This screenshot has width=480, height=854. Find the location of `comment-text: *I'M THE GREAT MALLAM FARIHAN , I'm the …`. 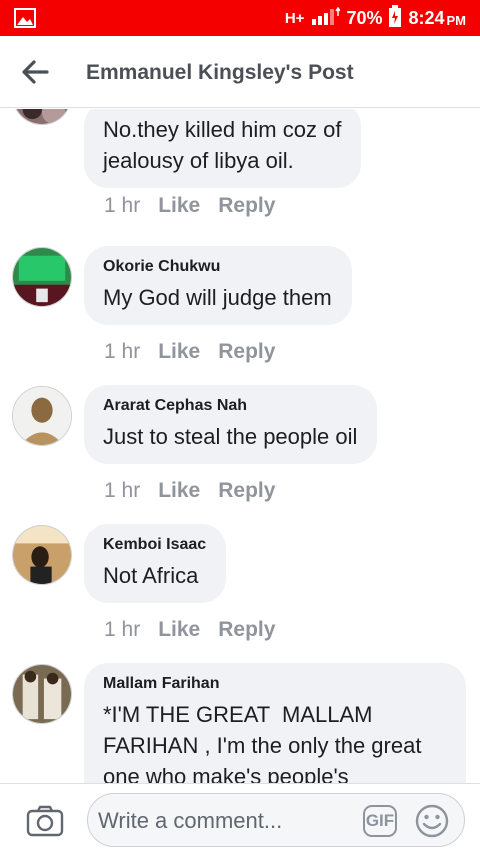

comment-text: *I'M THE GREAT MALLAM FARIHAN , I'm the … is located at coordinates (262, 742).